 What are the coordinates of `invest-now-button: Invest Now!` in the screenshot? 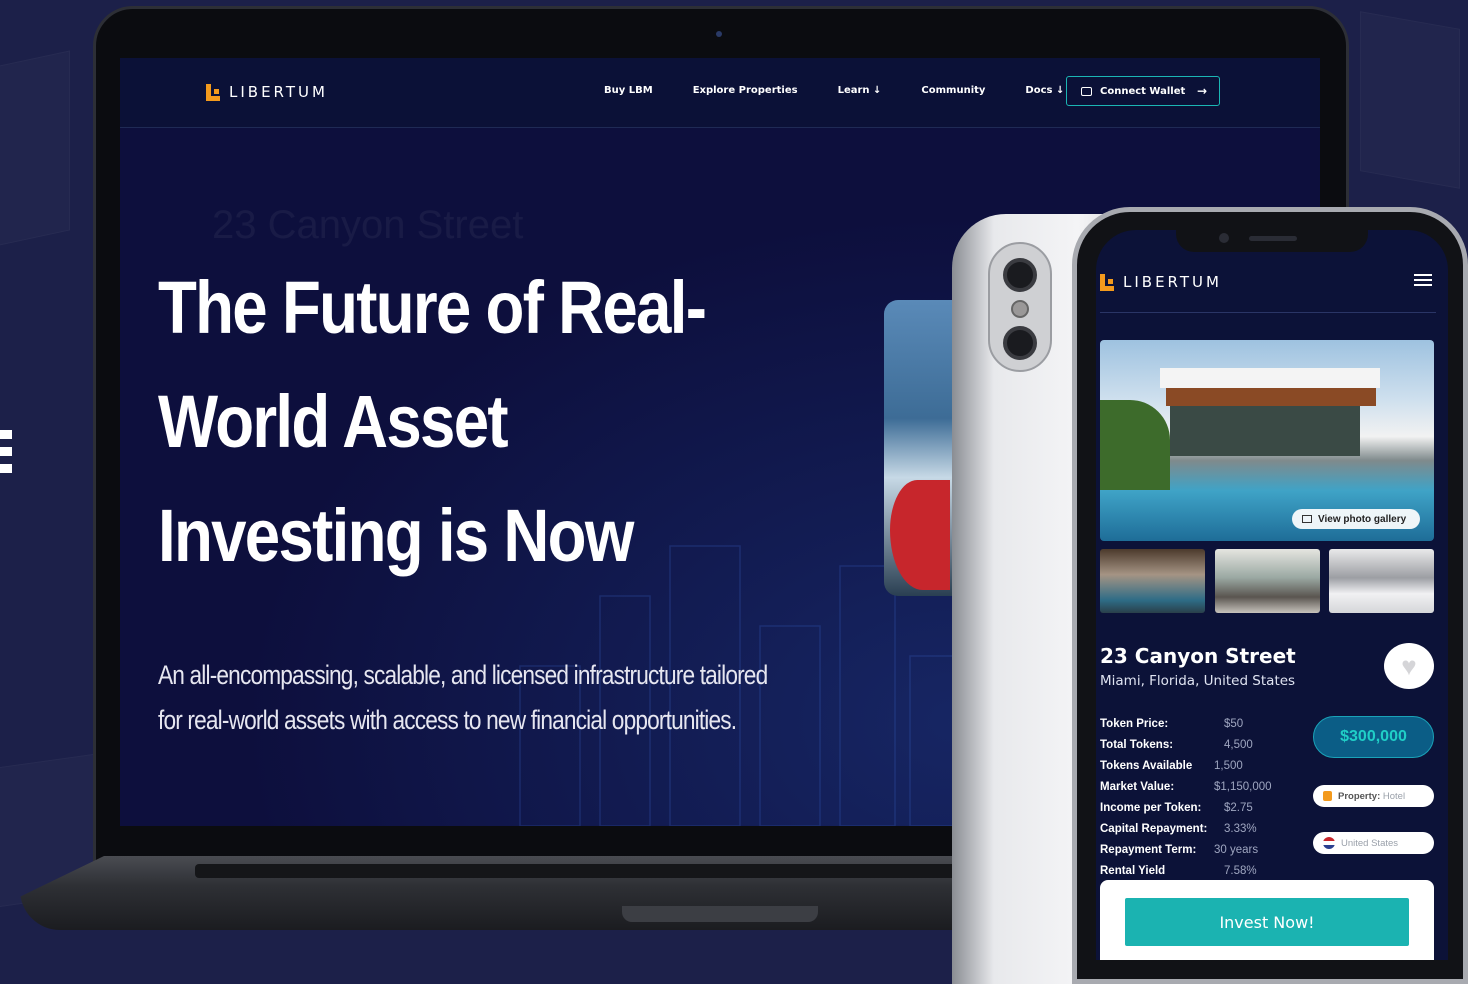 It's located at (1267, 922).